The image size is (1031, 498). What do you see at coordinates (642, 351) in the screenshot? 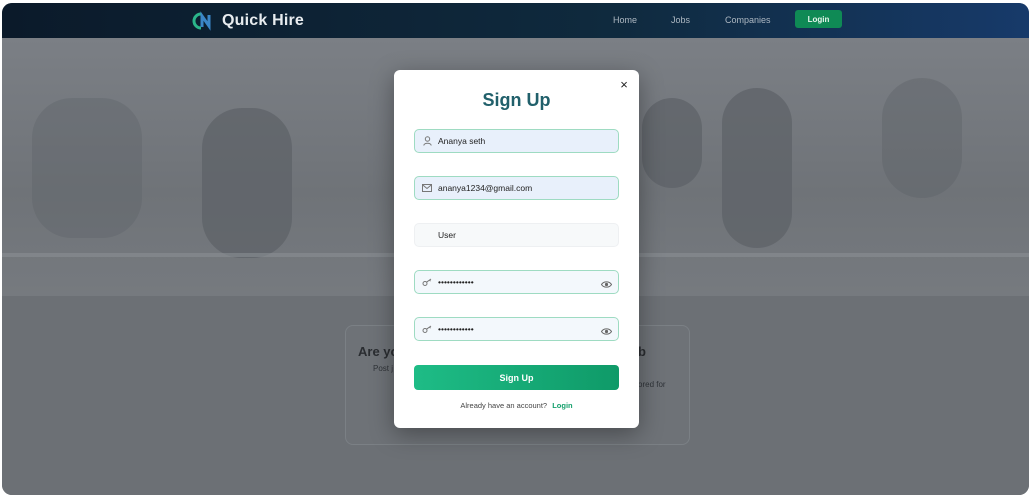
I see `card-heading: b` at bounding box center [642, 351].